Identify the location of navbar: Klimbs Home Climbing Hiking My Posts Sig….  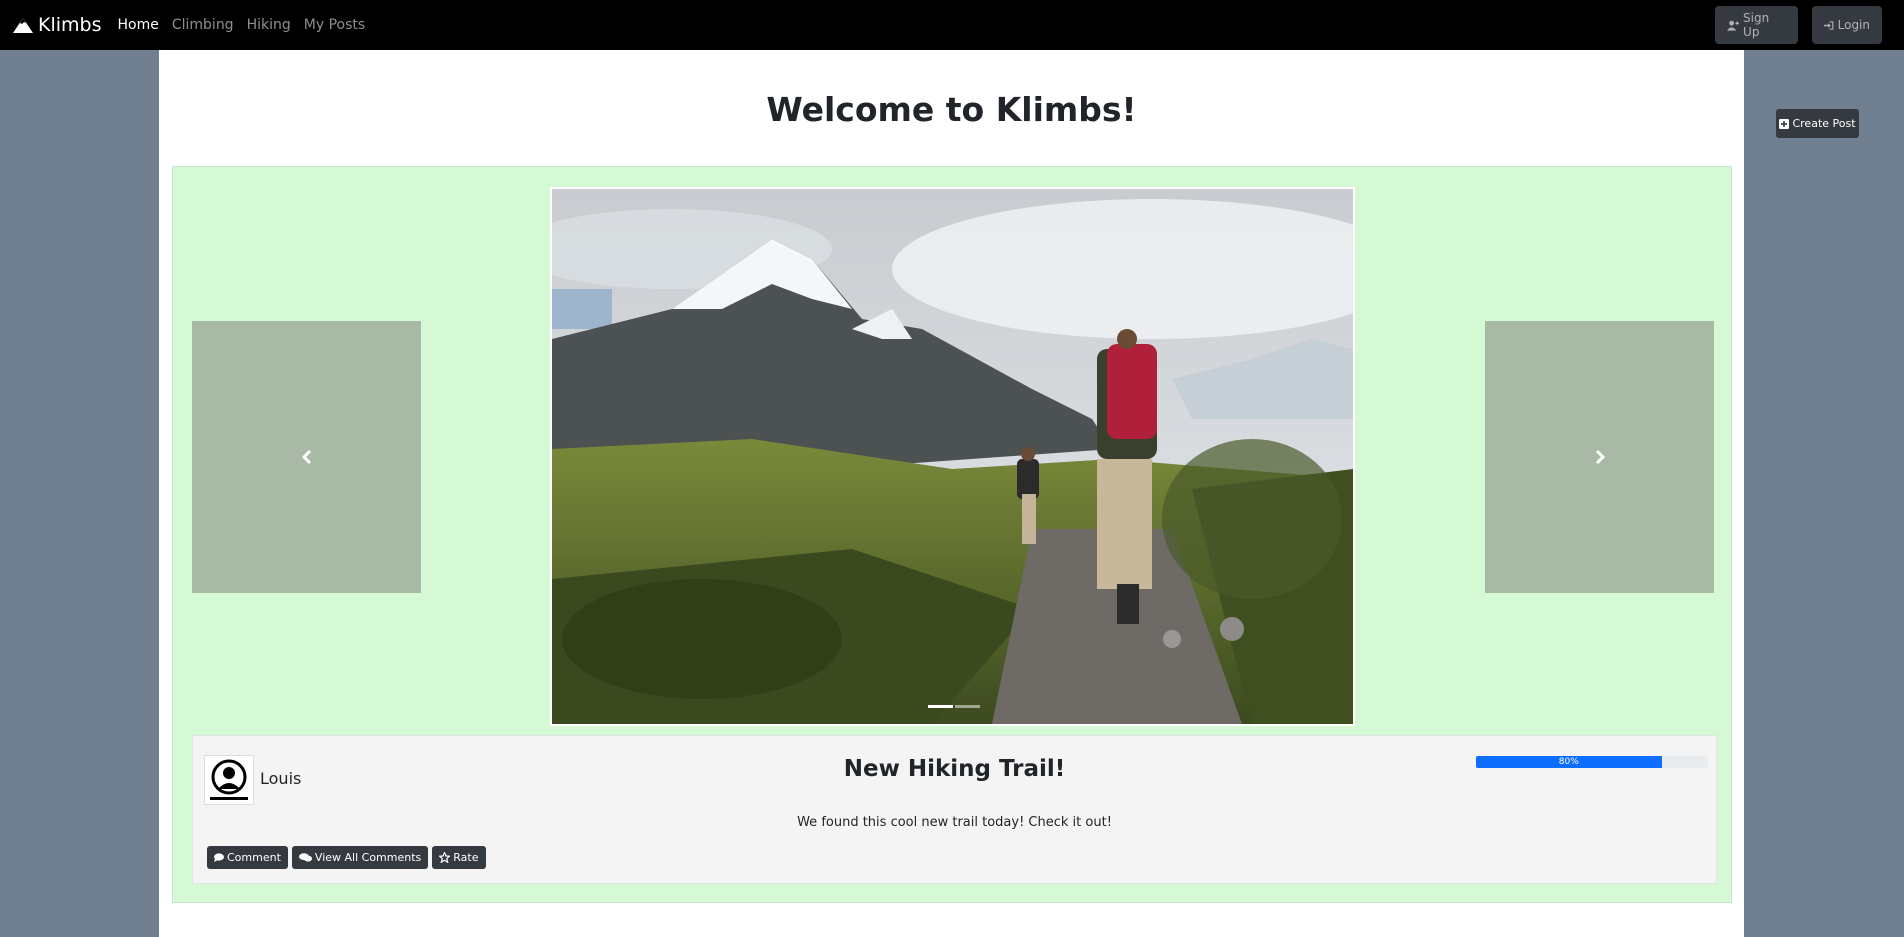
(952, 25).